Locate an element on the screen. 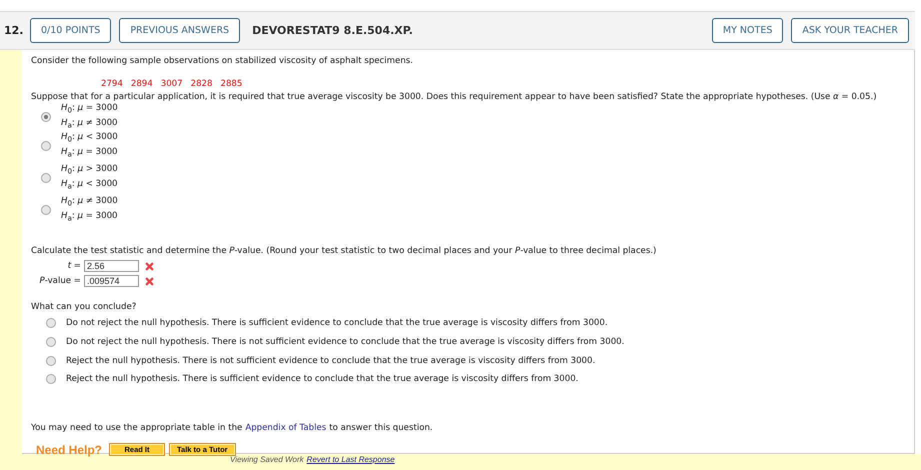 The height and width of the screenshot is (470, 921). conclusion-prompt: What can you conclude? is located at coordinates (84, 307).